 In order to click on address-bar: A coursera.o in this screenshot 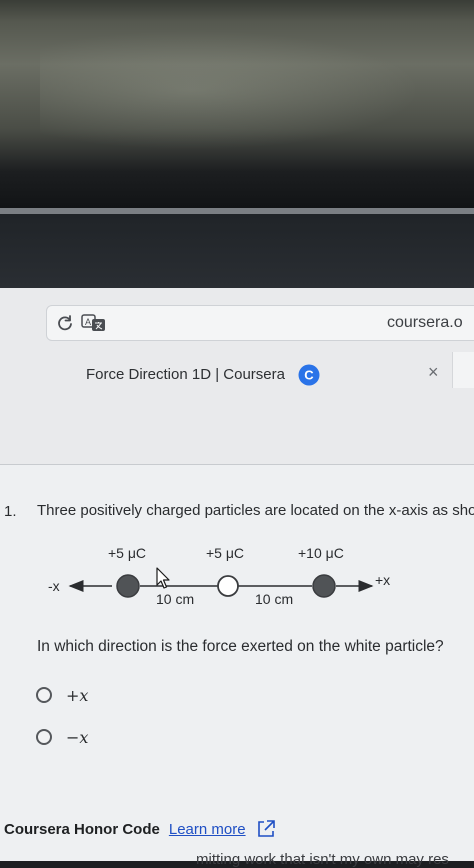, I will do `click(260, 323)`.